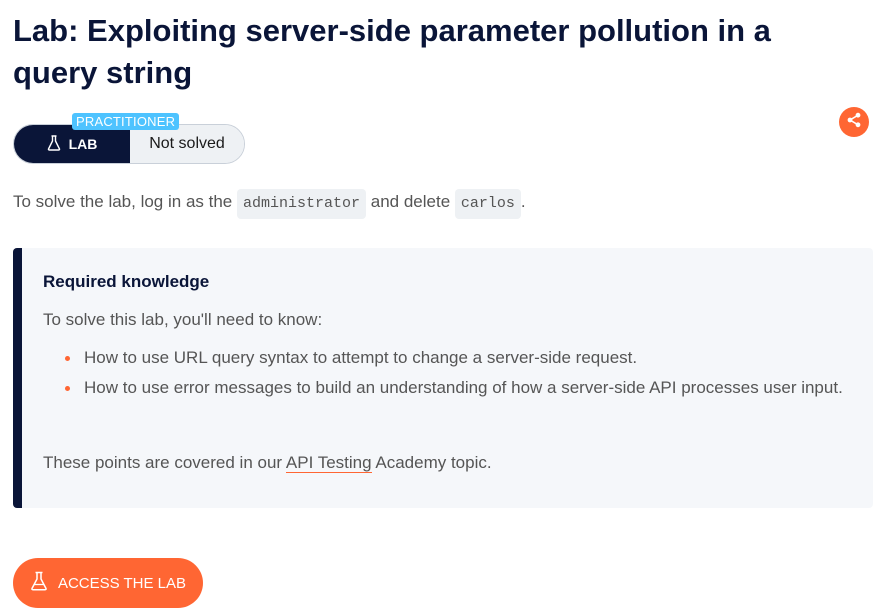 The width and height of the screenshot is (891, 612). Describe the element at coordinates (328, 463) in the screenshot. I see `api-testing-link: API Testing` at that location.